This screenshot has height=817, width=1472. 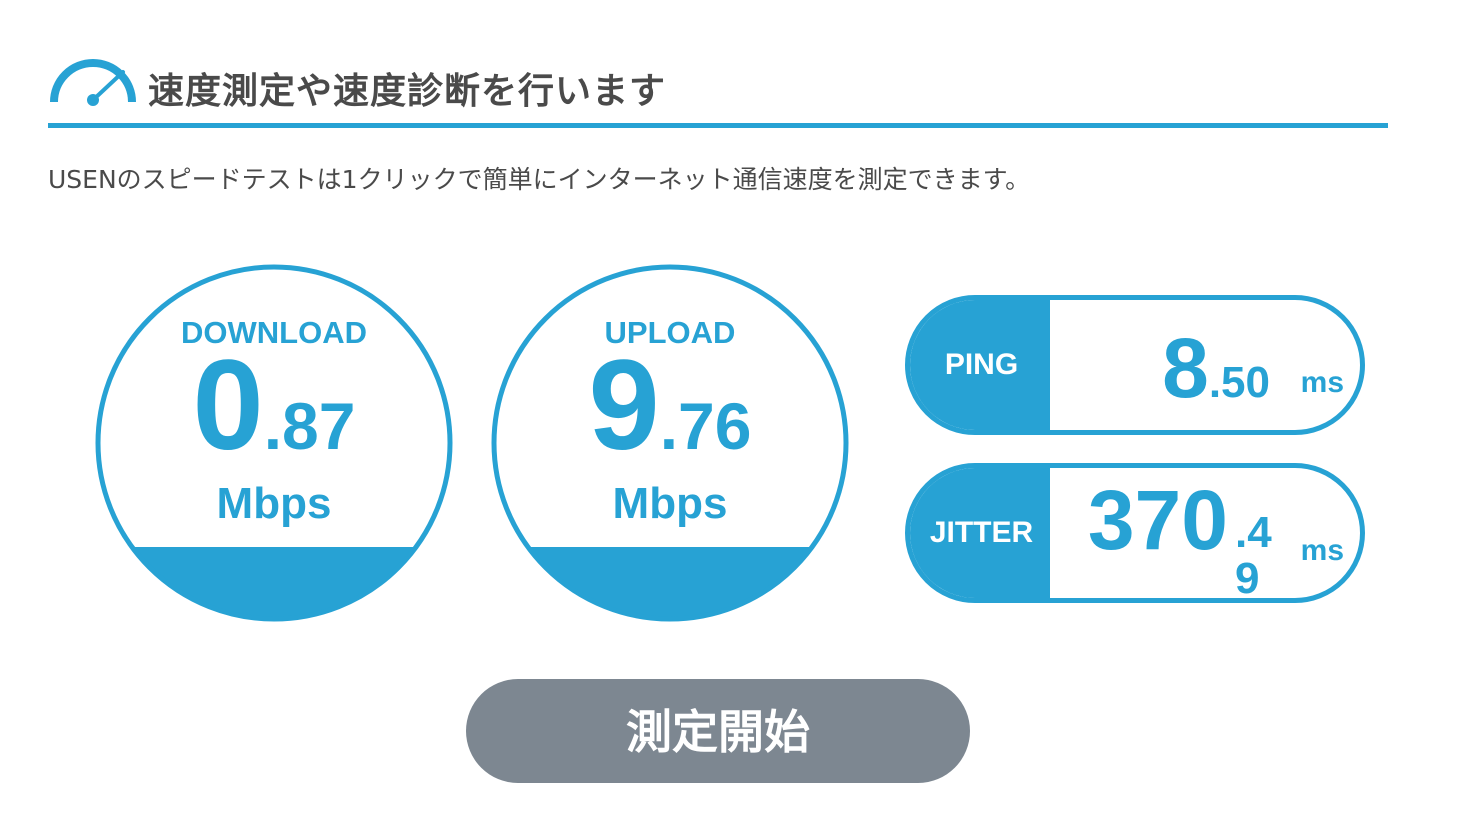 What do you see at coordinates (670, 503) in the screenshot?
I see `upload-unit: Mbps` at bounding box center [670, 503].